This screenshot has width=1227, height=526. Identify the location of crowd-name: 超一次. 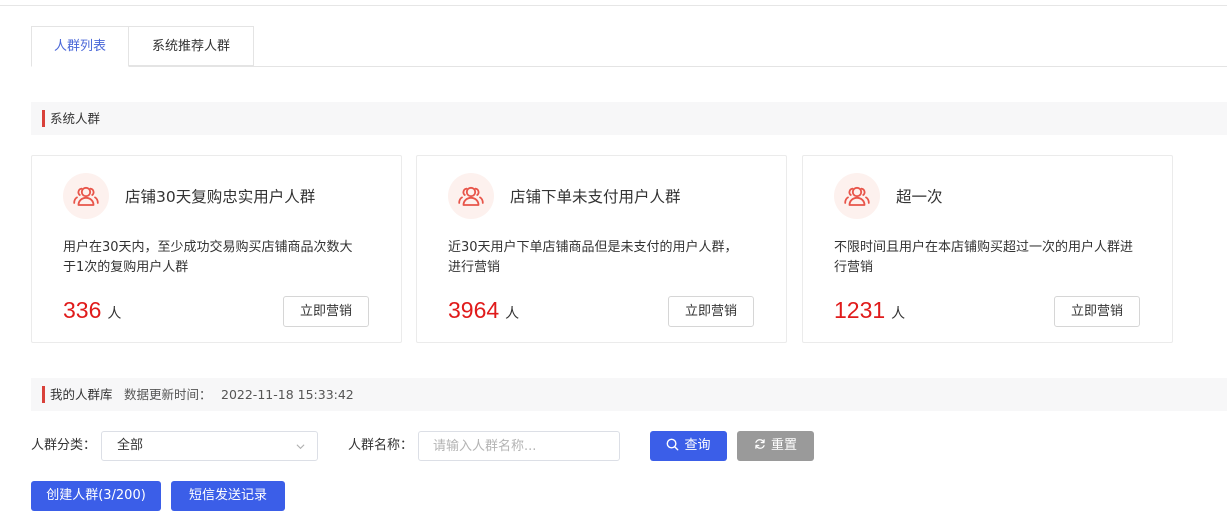
(919, 197).